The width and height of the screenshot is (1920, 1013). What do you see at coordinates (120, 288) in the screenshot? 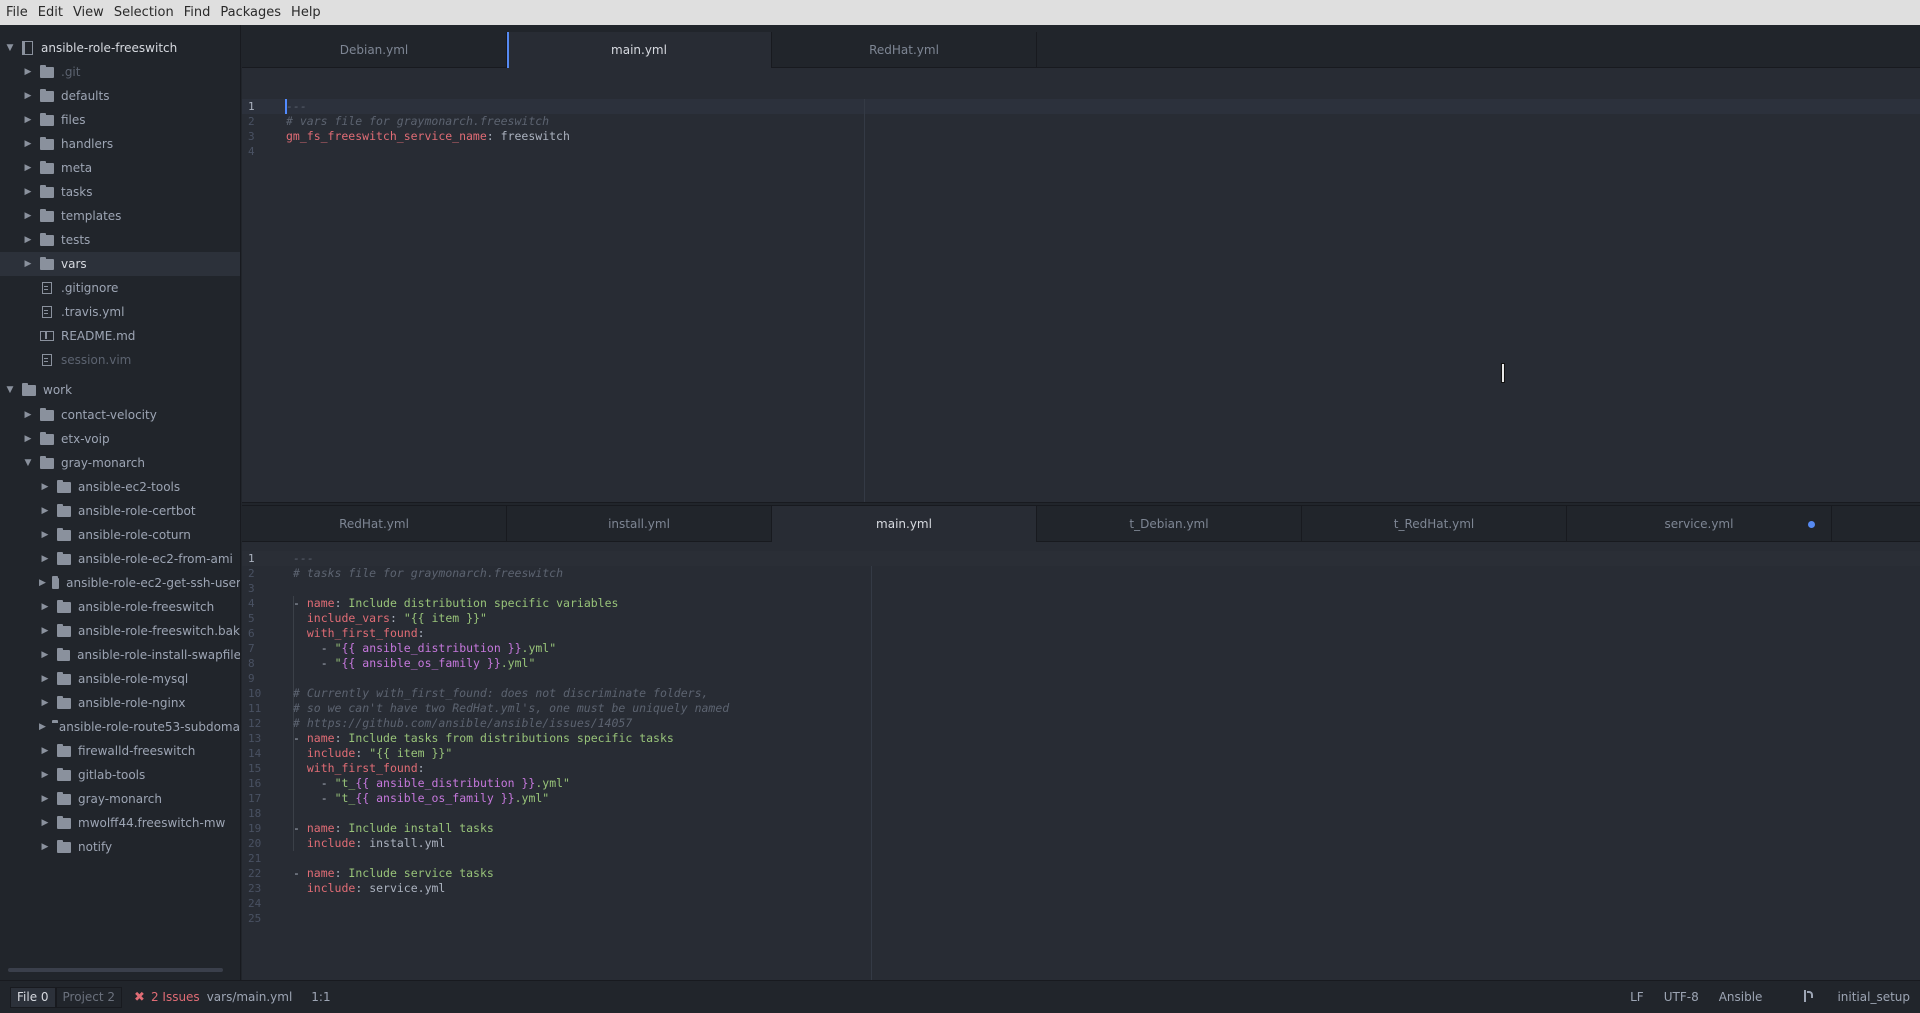
I see `tree-file-gitignore: .gitignore` at bounding box center [120, 288].